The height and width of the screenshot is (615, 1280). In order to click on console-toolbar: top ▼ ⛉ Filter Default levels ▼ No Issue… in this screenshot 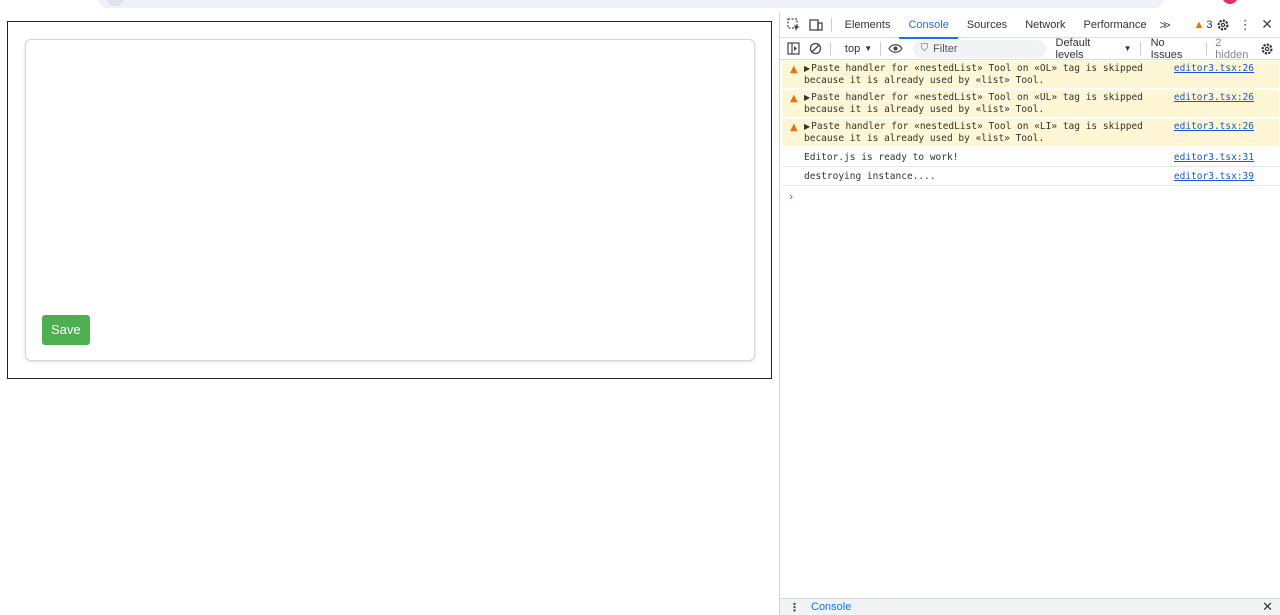, I will do `click(1030, 48)`.